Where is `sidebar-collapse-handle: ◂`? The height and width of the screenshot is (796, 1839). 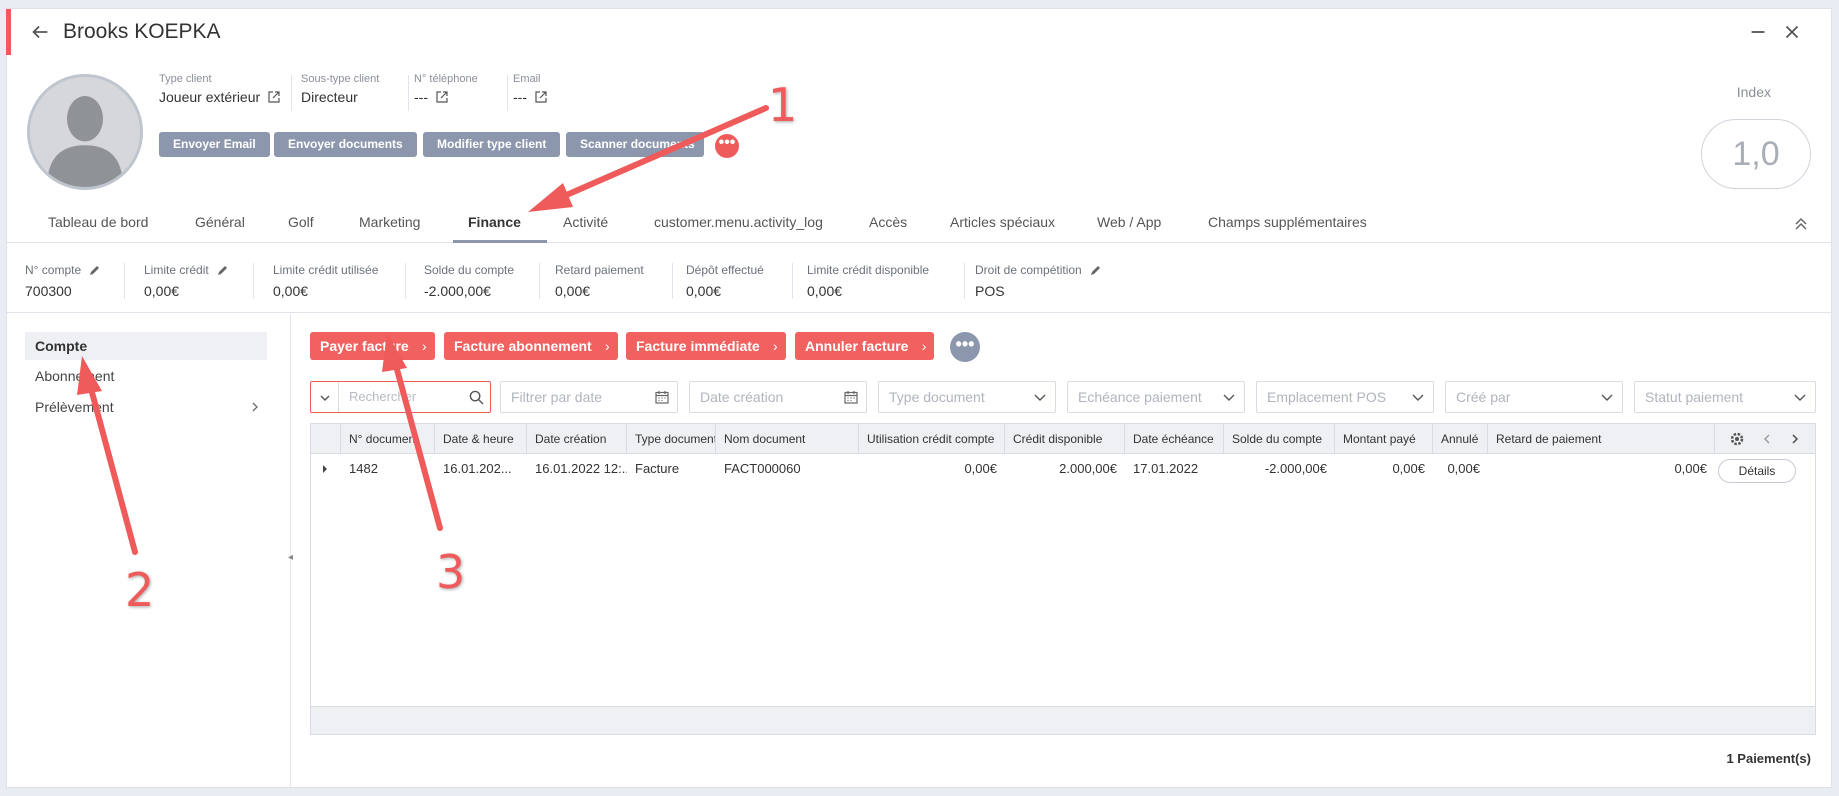 sidebar-collapse-handle: ◂ is located at coordinates (290, 557).